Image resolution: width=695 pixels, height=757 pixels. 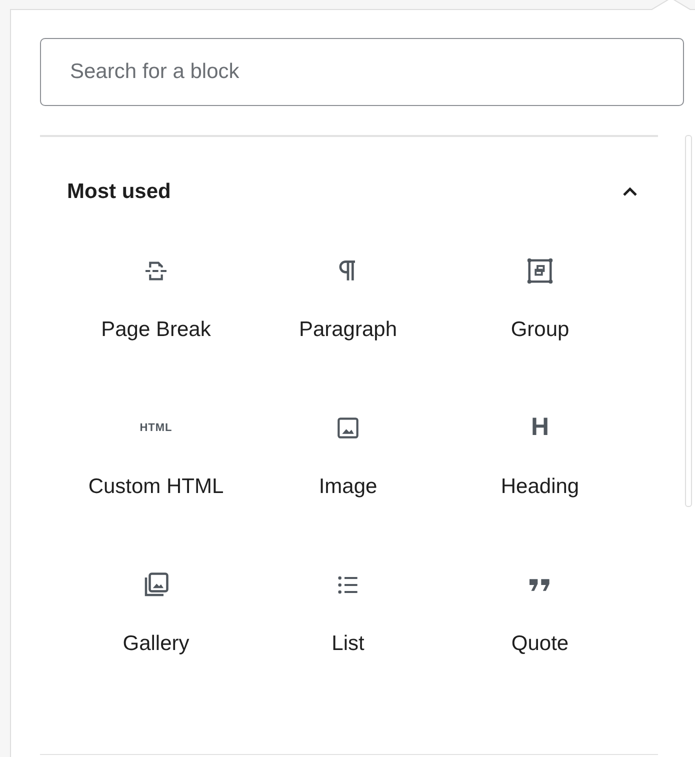 What do you see at coordinates (349, 178) in the screenshot?
I see `most-used-panel-toggle: Most used` at bounding box center [349, 178].